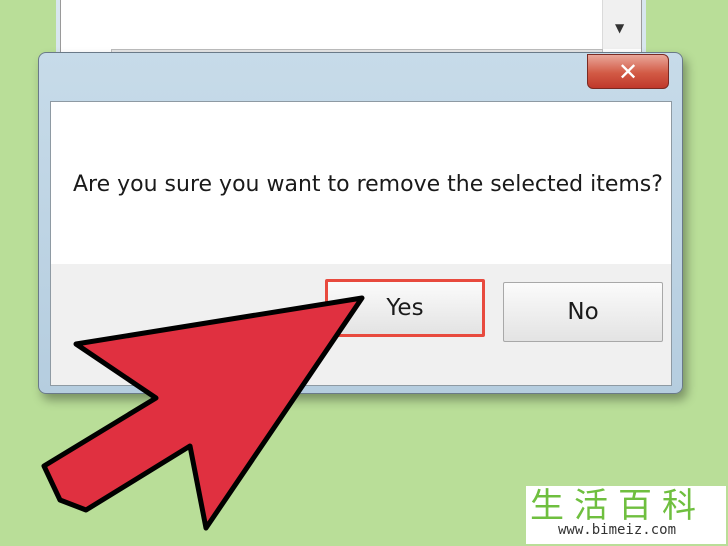 The image size is (728, 546). I want to click on watermark-url: www.bimeiz.com, so click(617, 530).